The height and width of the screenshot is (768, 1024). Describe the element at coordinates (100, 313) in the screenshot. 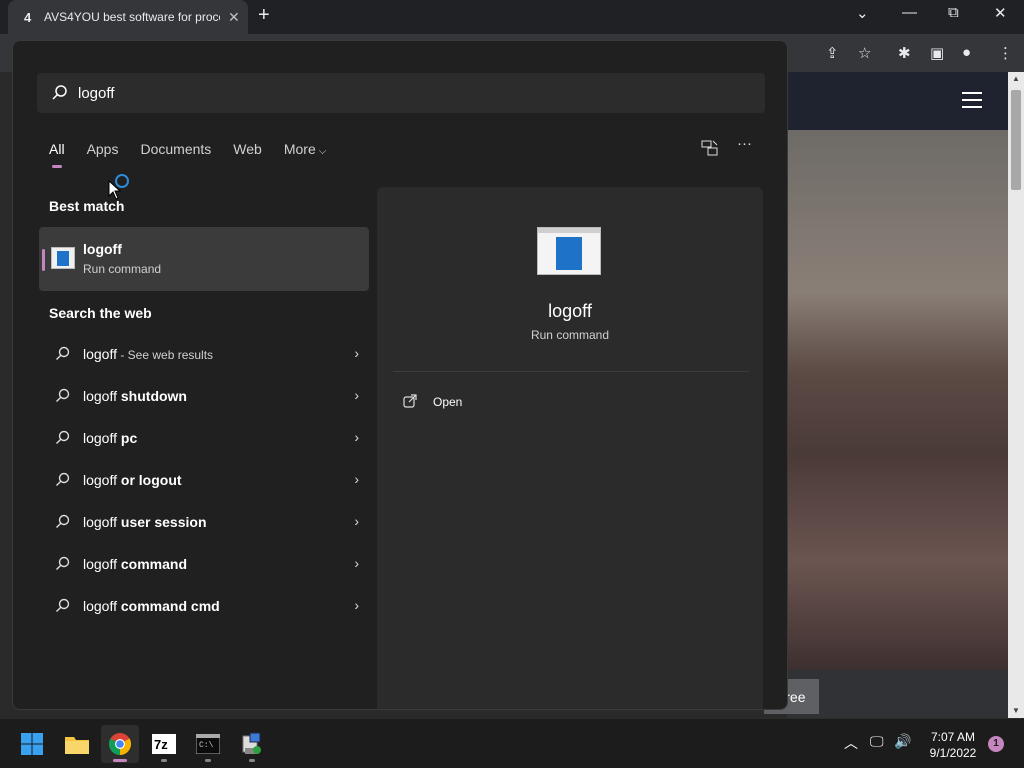

I see `search-web-heading: Search the web` at that location.